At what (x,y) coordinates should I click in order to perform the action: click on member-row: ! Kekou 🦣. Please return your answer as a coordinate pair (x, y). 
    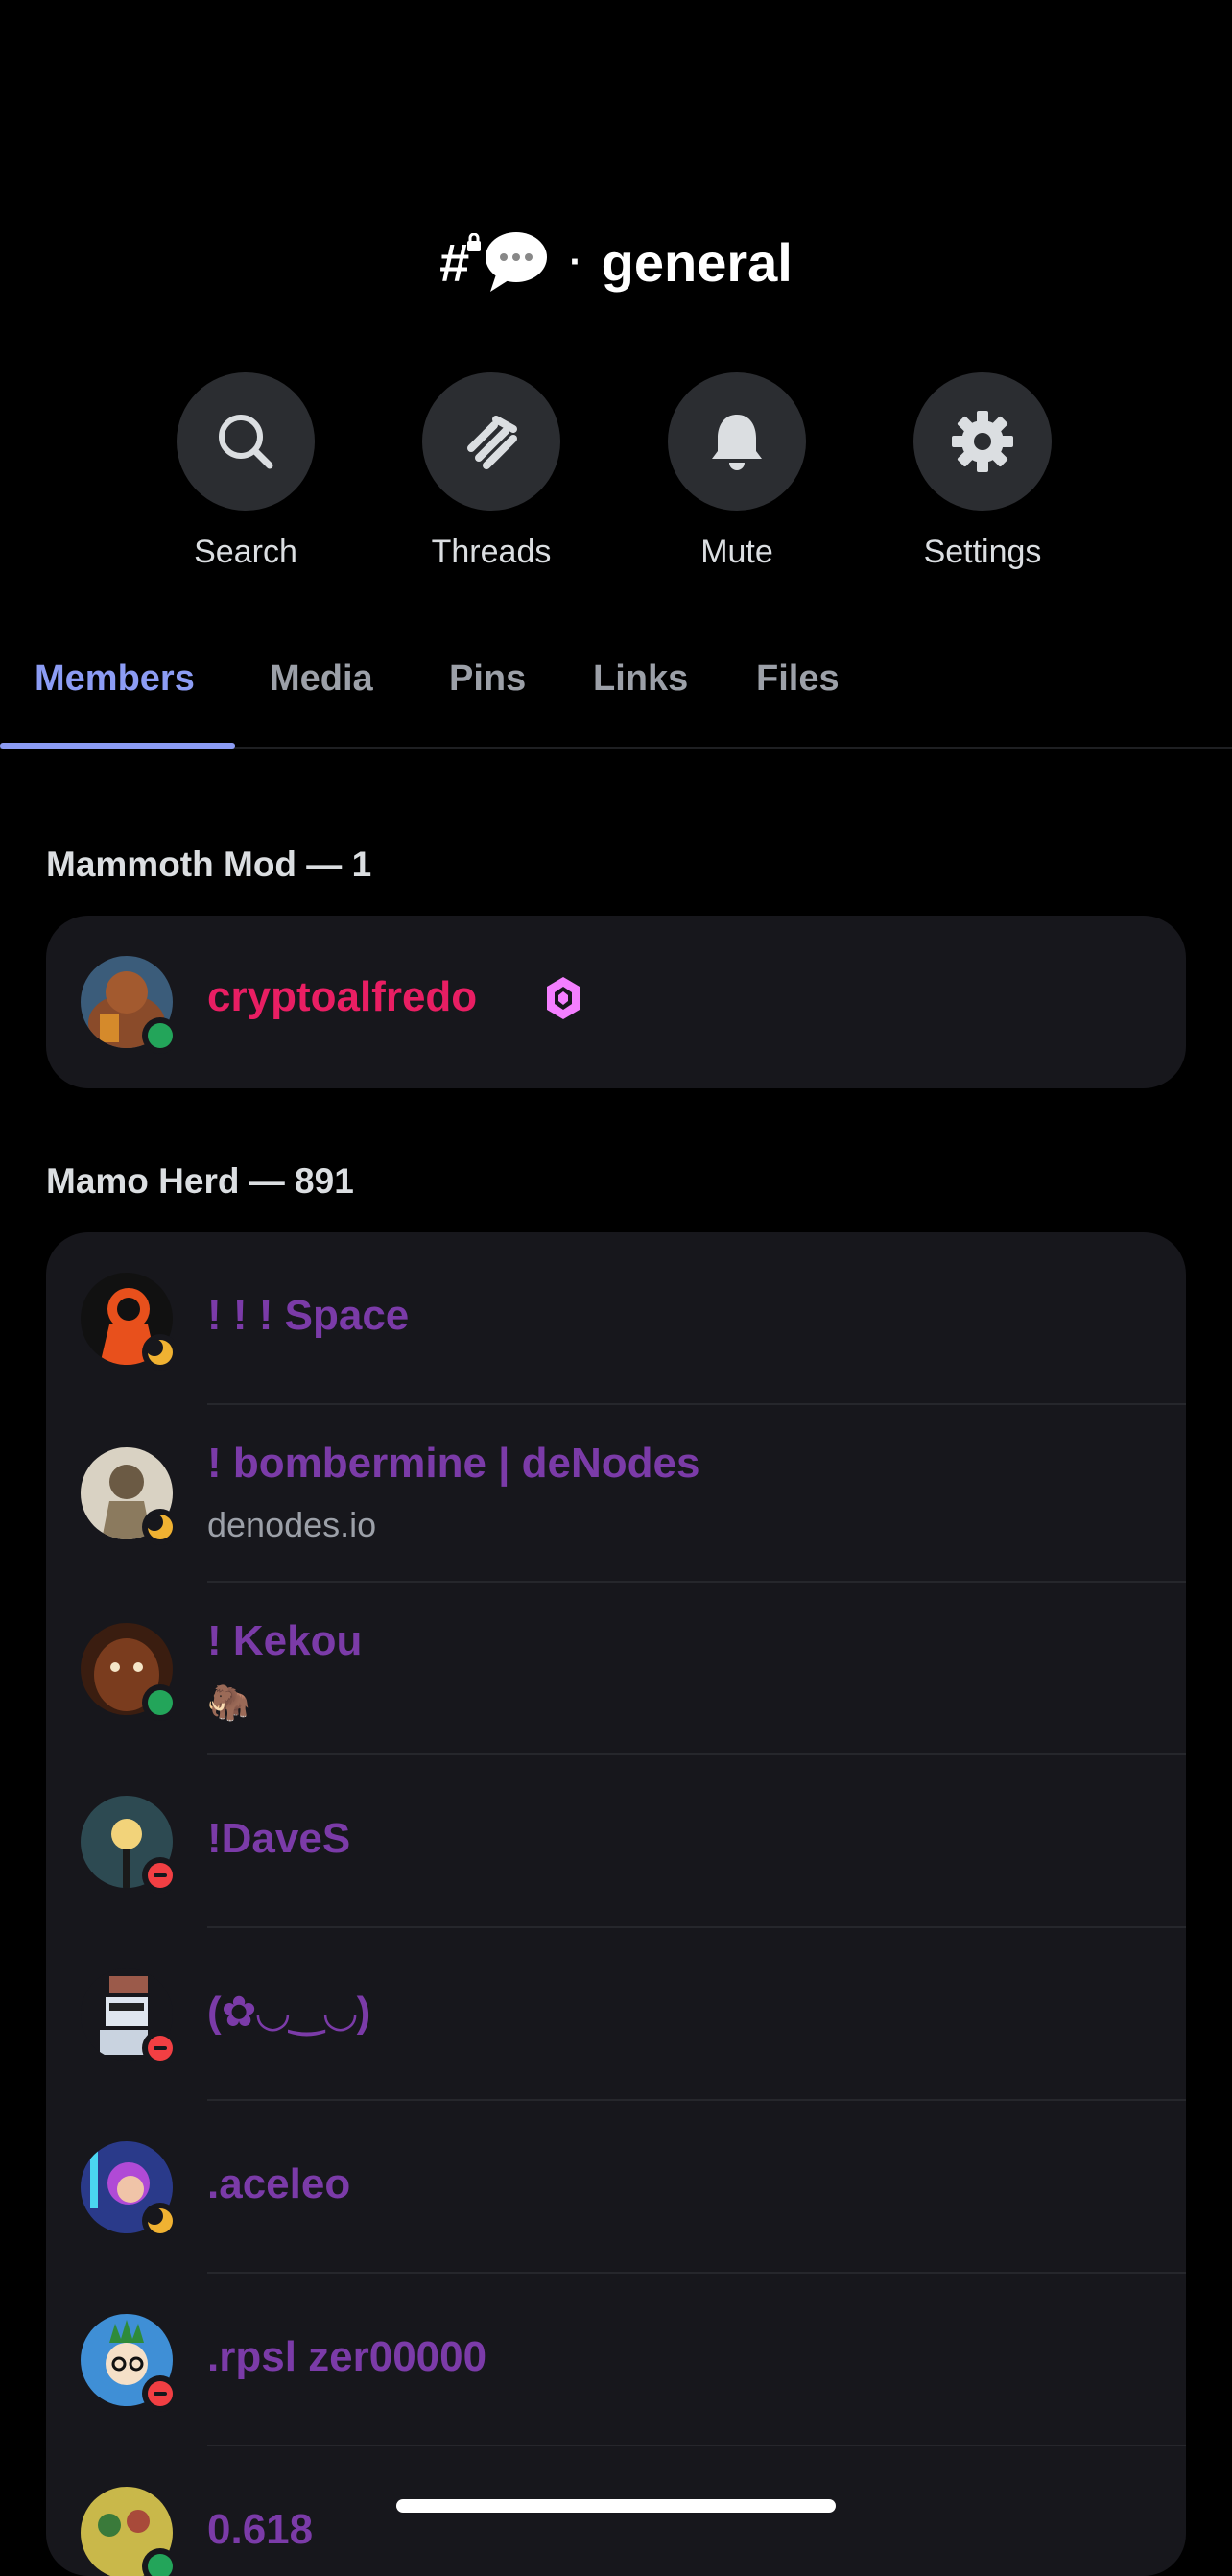
    Looking at the image, I should click on (616, 1669).